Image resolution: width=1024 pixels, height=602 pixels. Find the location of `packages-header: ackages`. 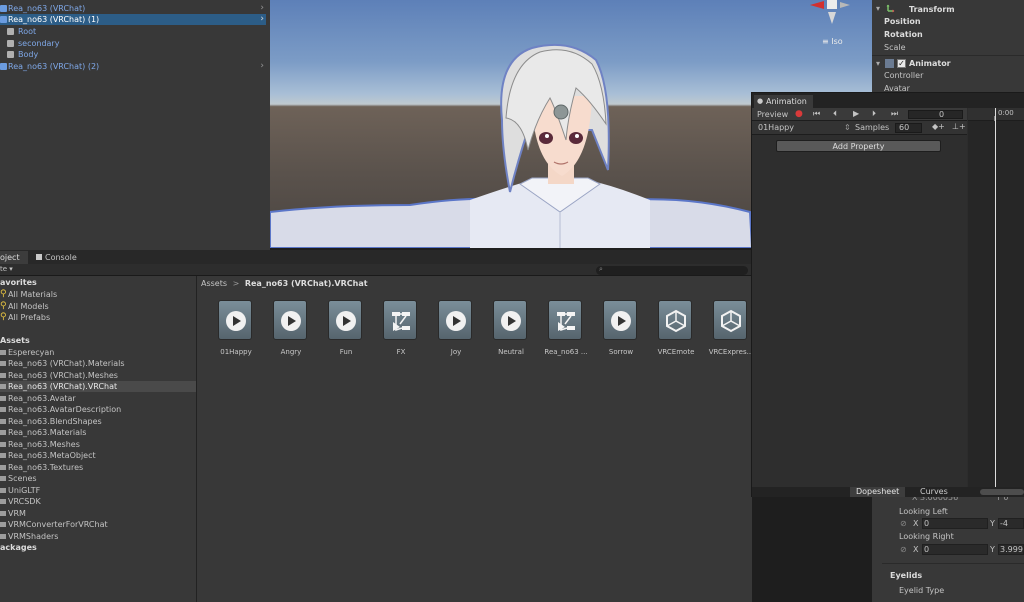

packages-header: ackages is located at coordinates (98, 547).